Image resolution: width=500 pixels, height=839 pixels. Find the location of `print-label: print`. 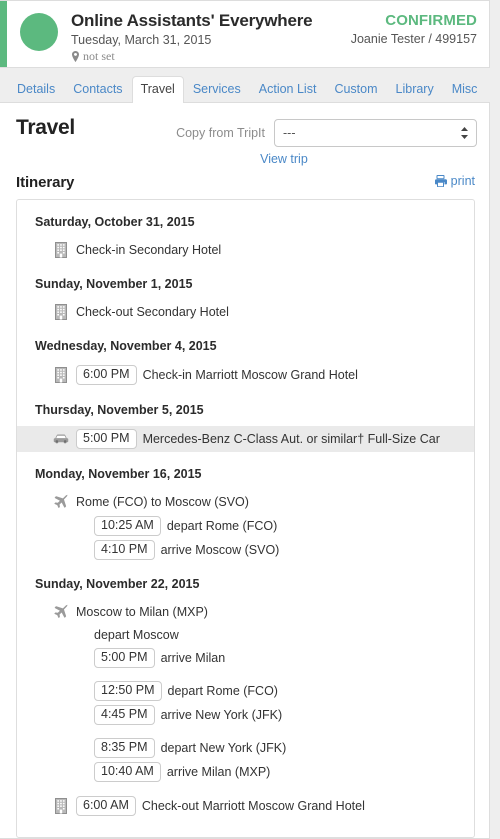

print-label: print is located at coordinates (462, 181).